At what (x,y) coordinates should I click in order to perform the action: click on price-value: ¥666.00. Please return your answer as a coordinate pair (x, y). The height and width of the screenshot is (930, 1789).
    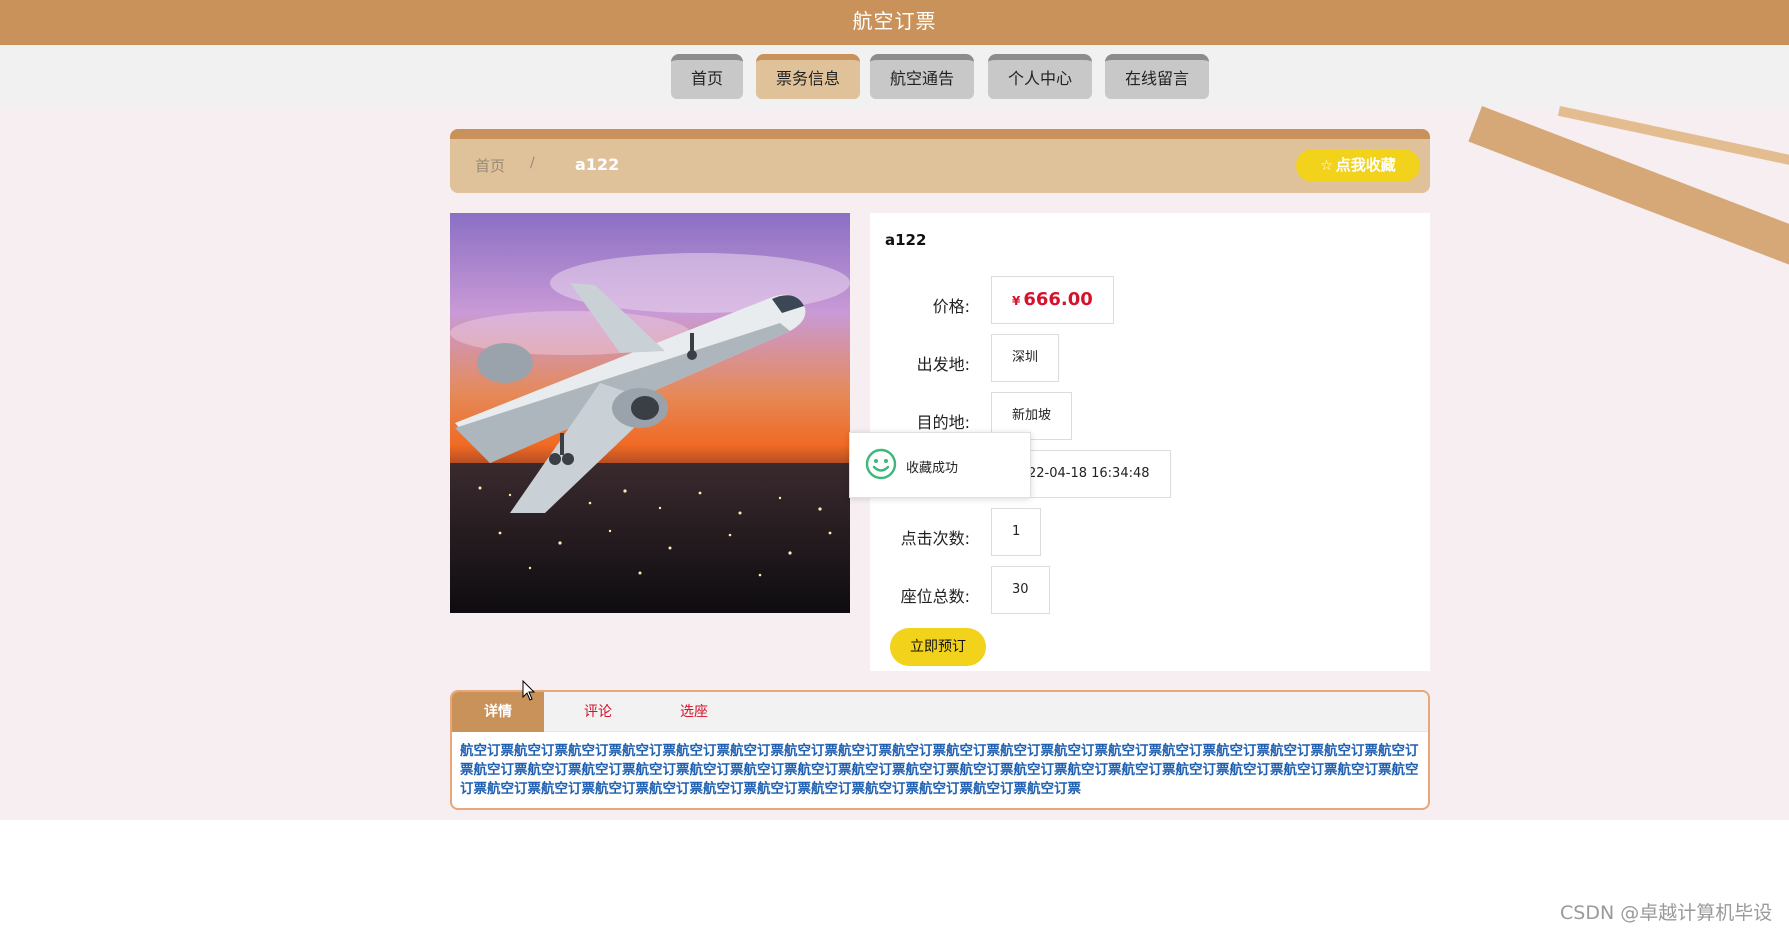
    Looking at the image, I should click on (1052, 300).